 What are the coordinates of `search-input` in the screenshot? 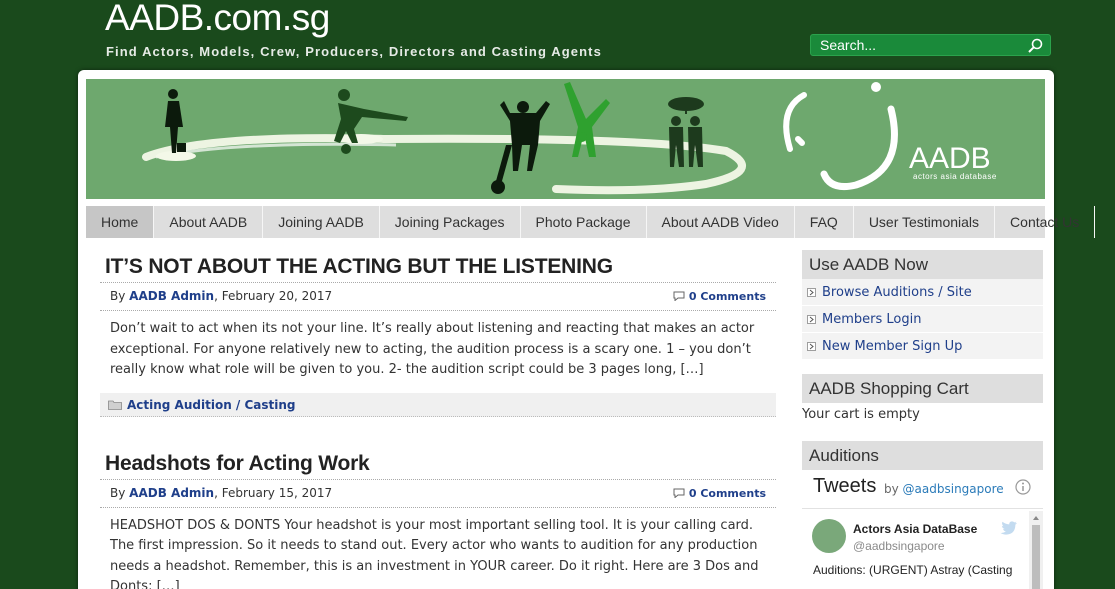 It's located at (916, 45).